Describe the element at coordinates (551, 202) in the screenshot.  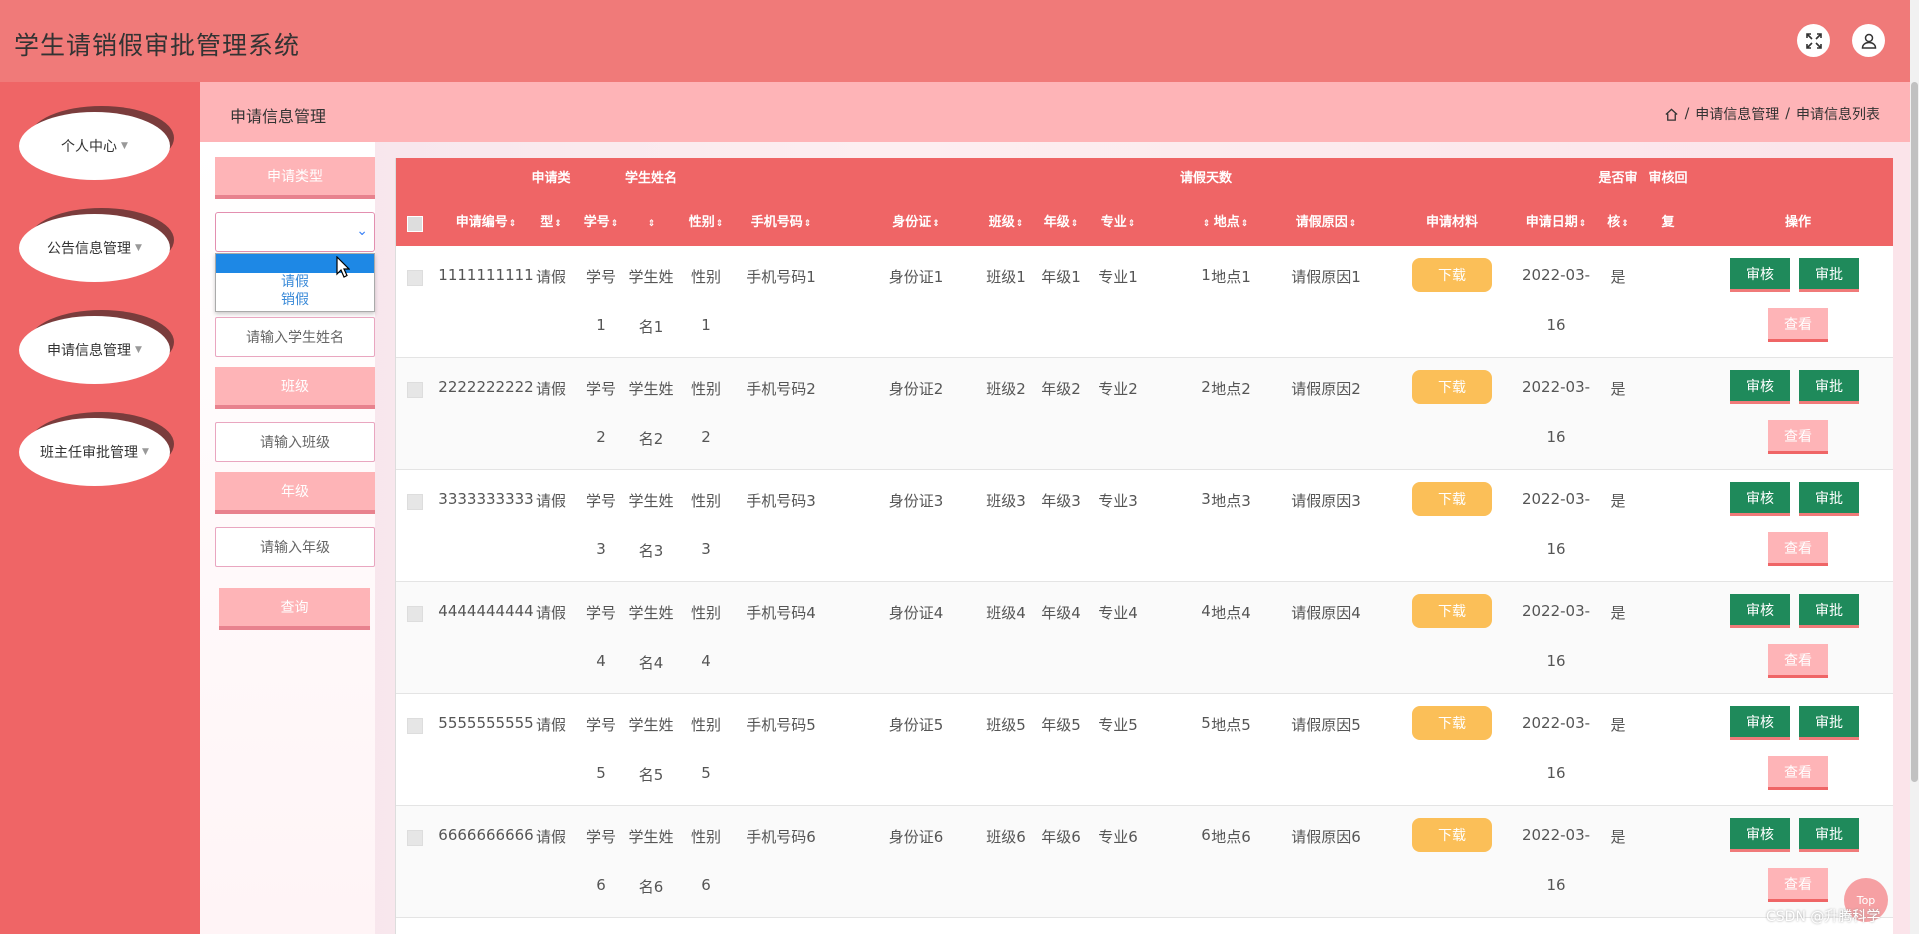
I see `col-type: 申请类 型⇕` at that location.